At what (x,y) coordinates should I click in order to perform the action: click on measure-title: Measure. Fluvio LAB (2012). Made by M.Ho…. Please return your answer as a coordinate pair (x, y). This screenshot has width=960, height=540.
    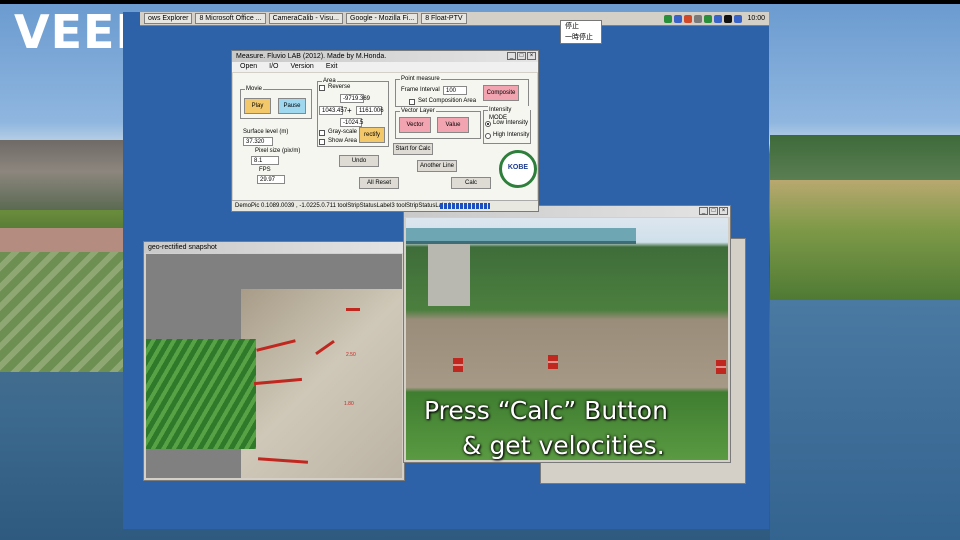
    Looking at the image, I should click on (311, 56).